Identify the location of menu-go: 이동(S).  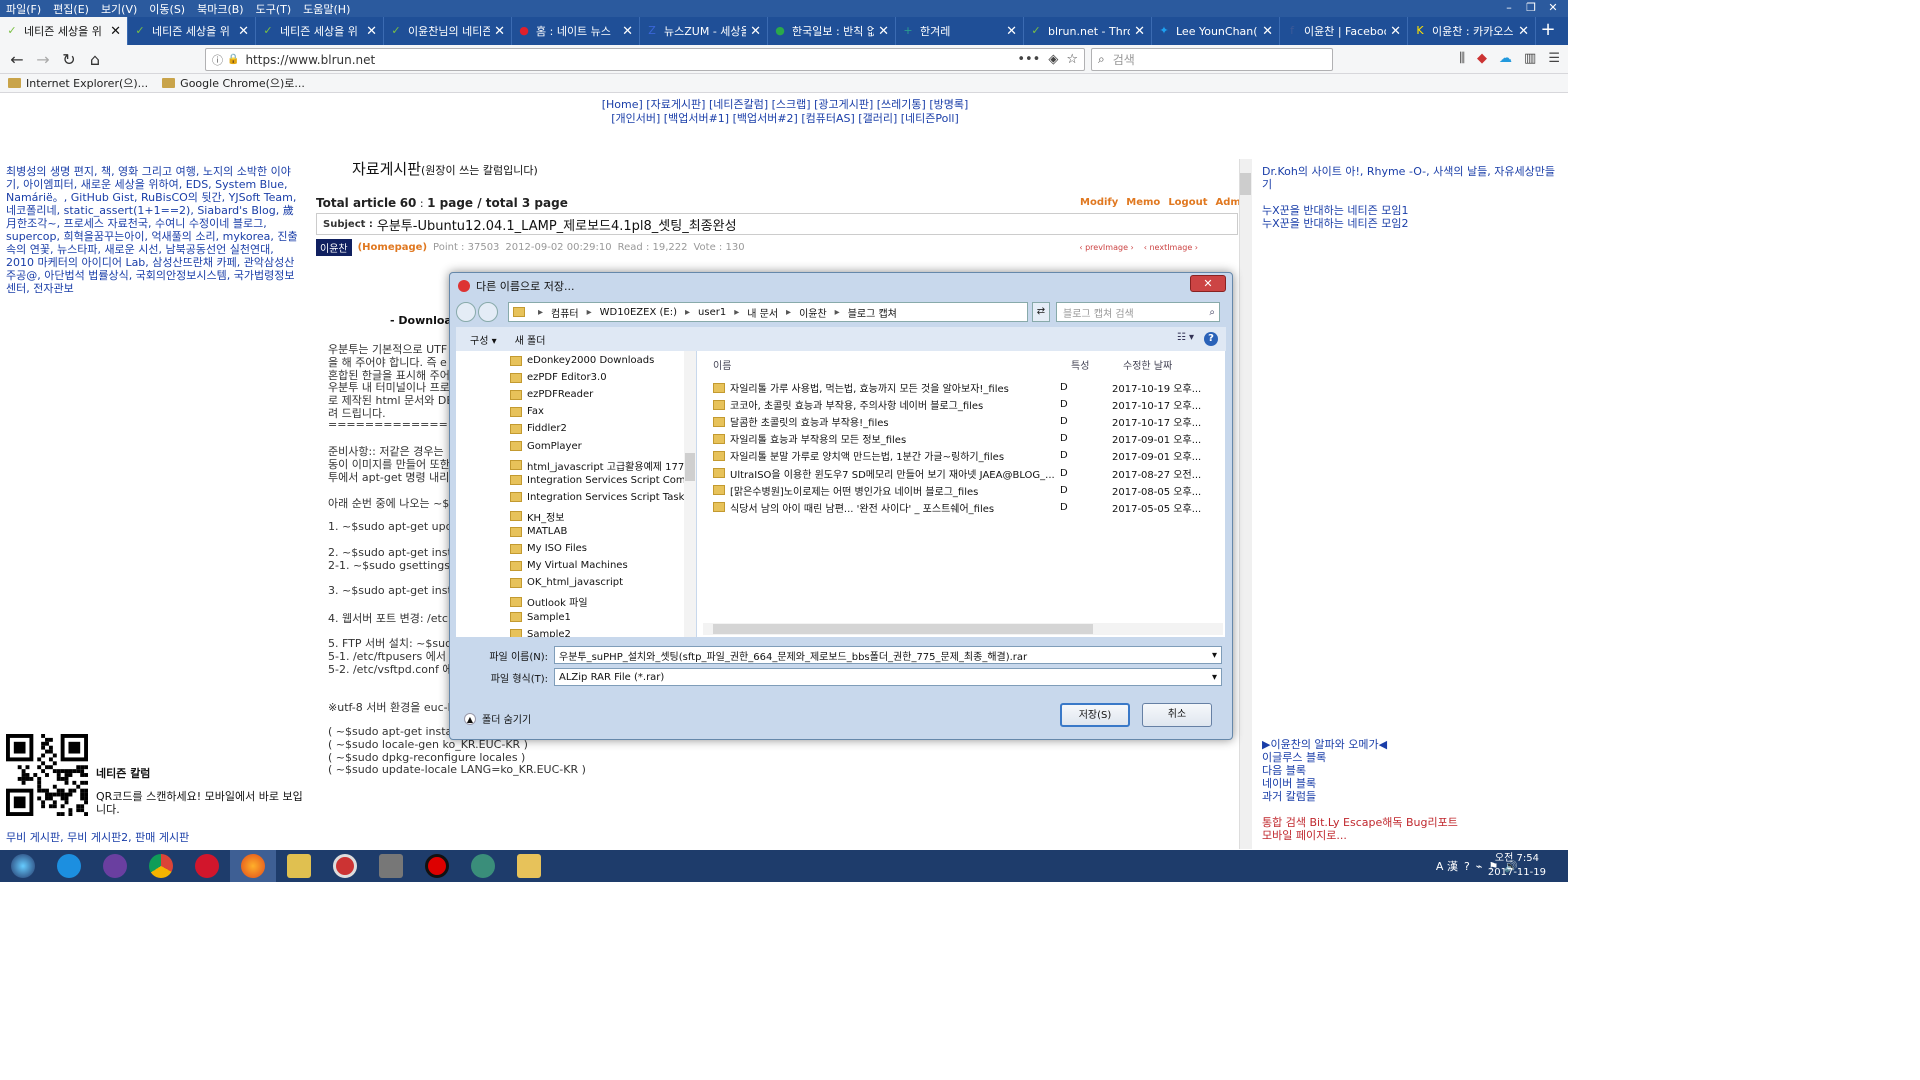
(167, 9).